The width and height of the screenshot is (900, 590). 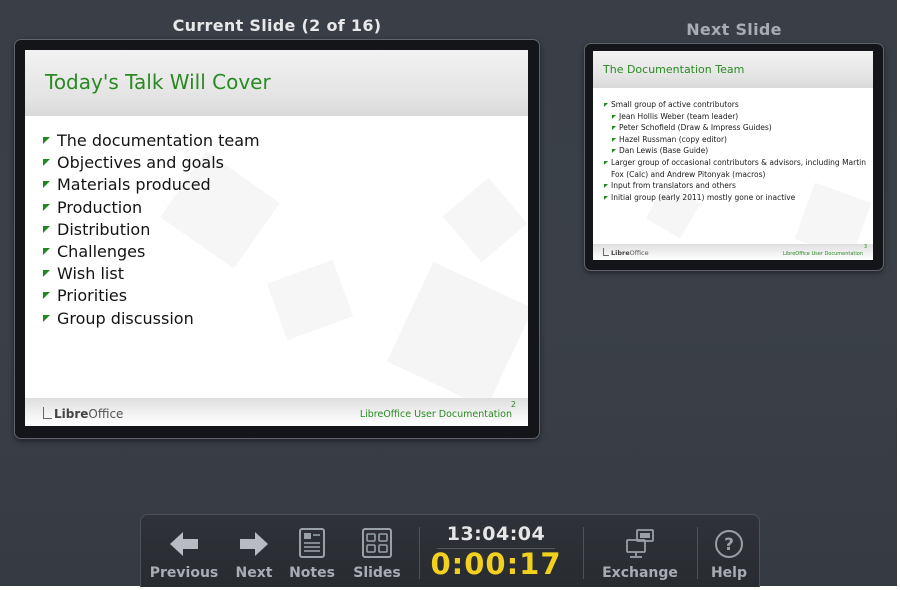 I want to click on question-circle-icon: ?, so click(x=729, y=544).